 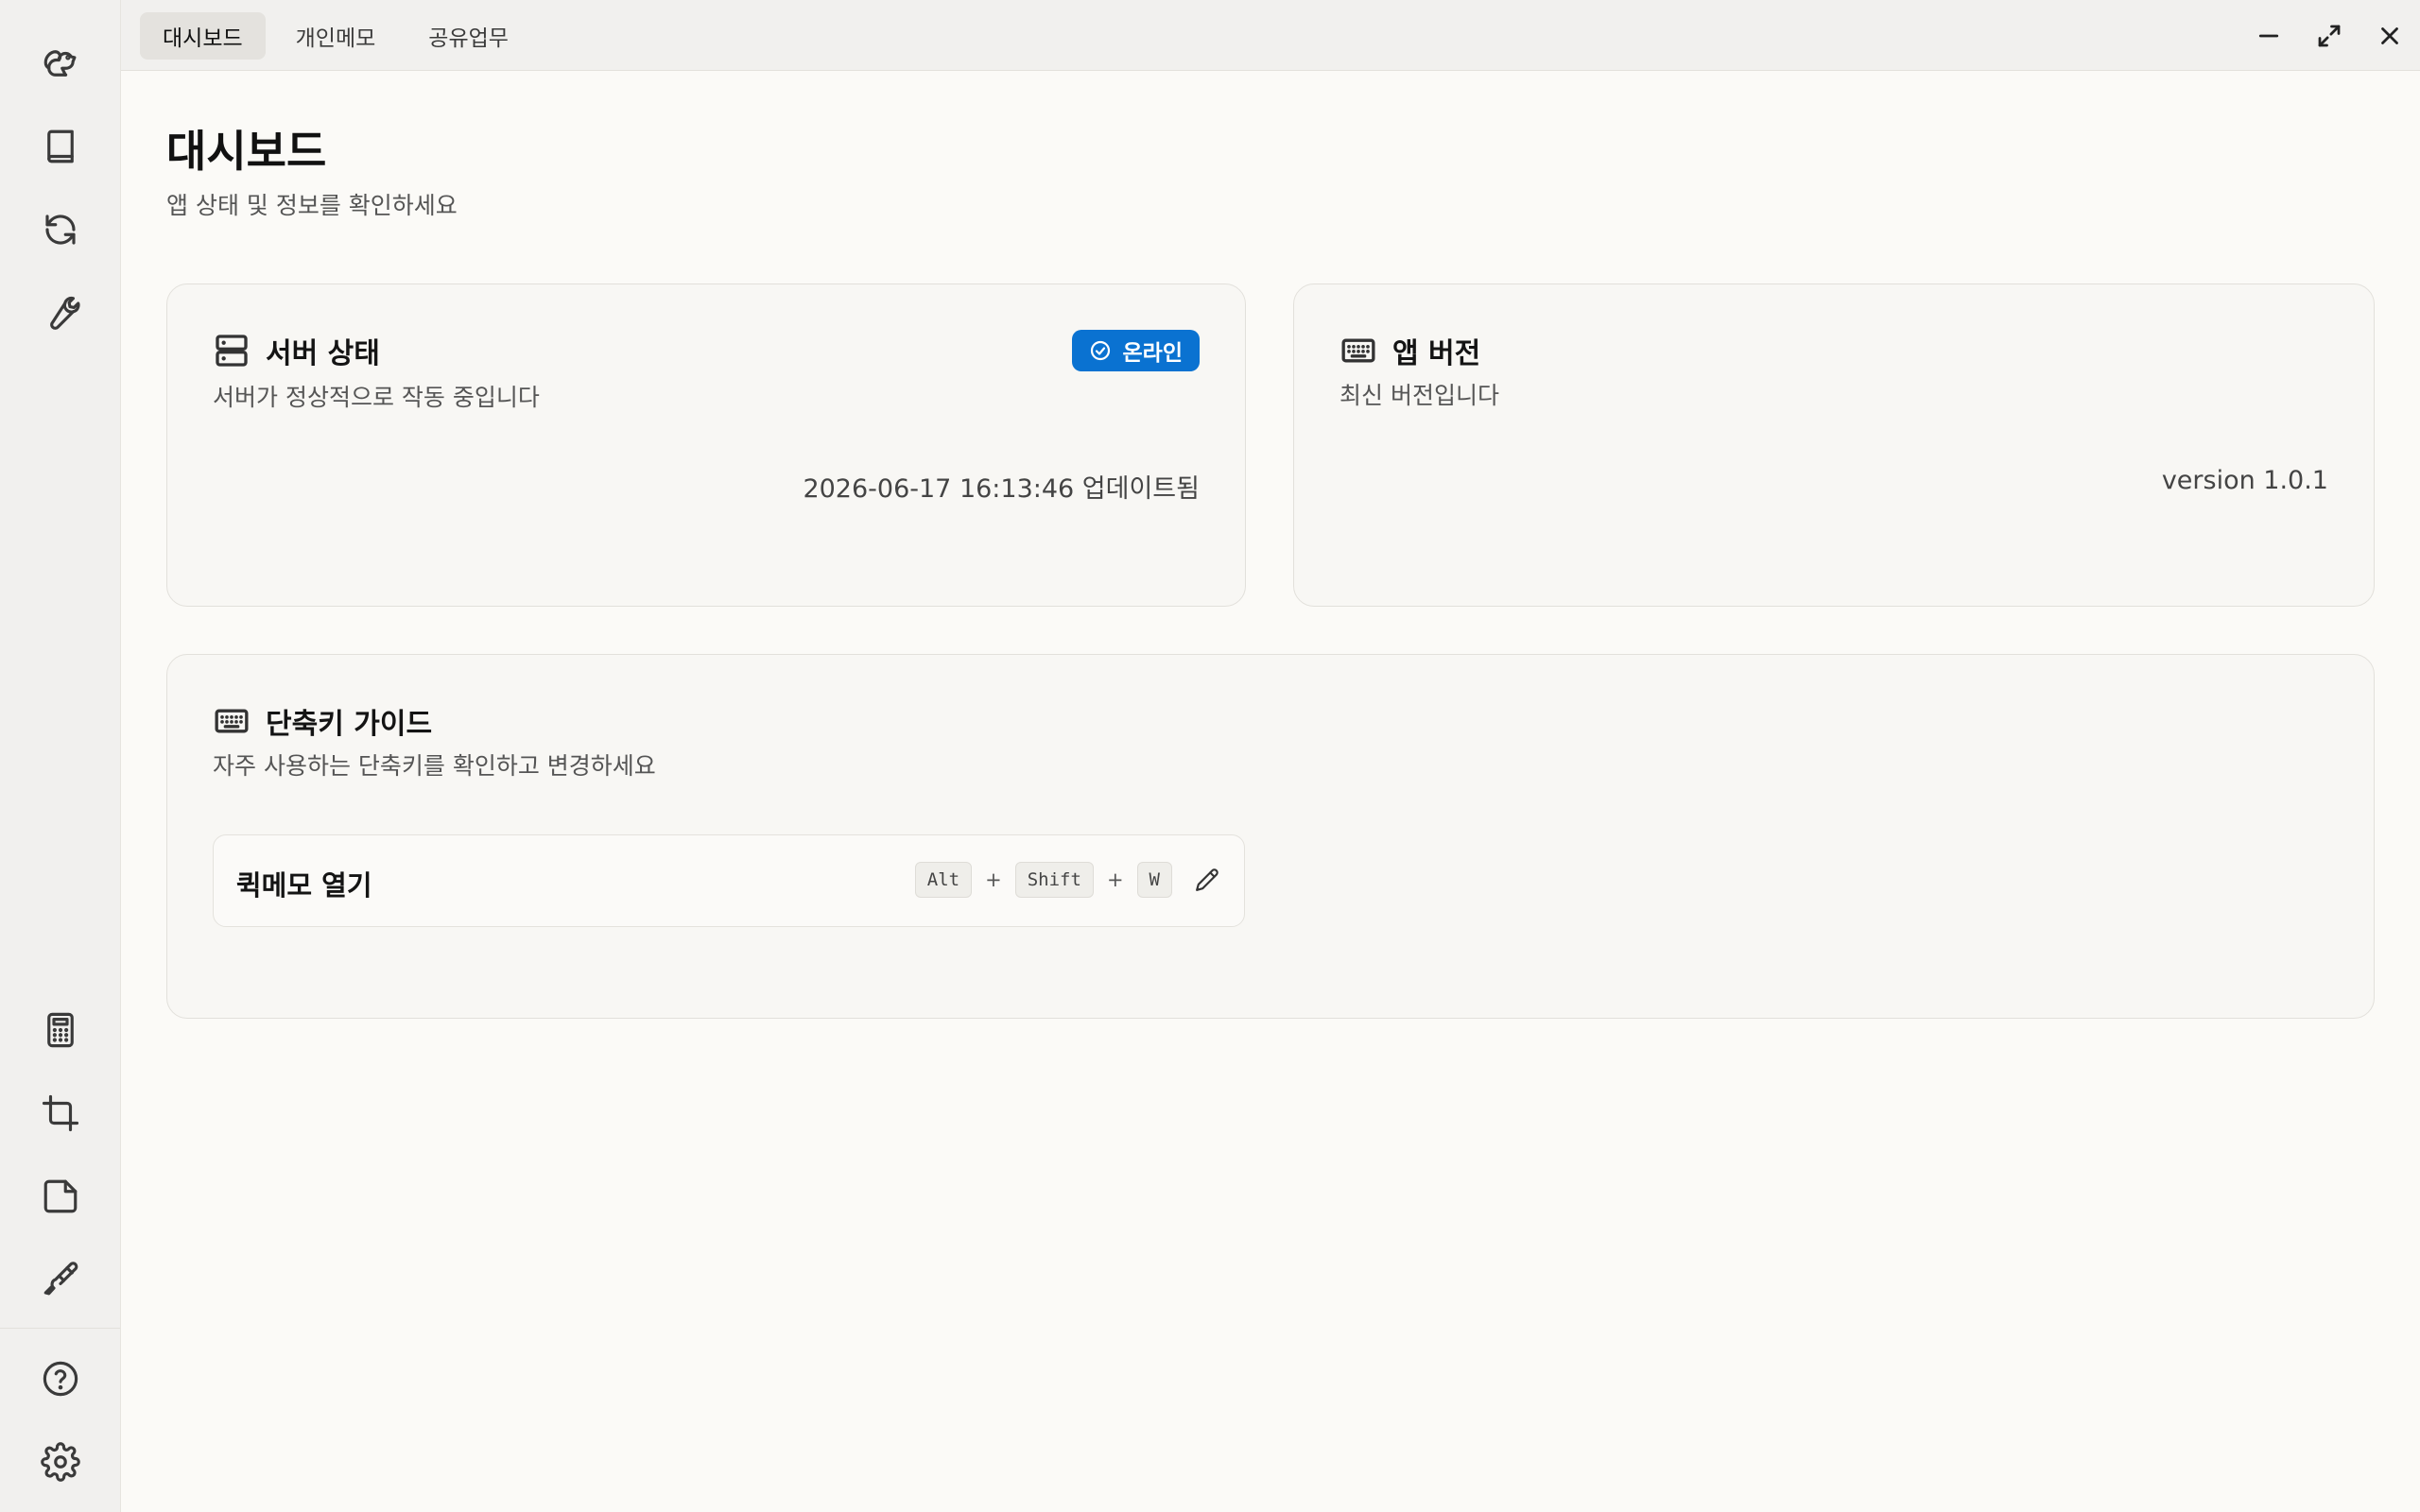 I want to click on minimize-button, so click(x=2268, y=35).